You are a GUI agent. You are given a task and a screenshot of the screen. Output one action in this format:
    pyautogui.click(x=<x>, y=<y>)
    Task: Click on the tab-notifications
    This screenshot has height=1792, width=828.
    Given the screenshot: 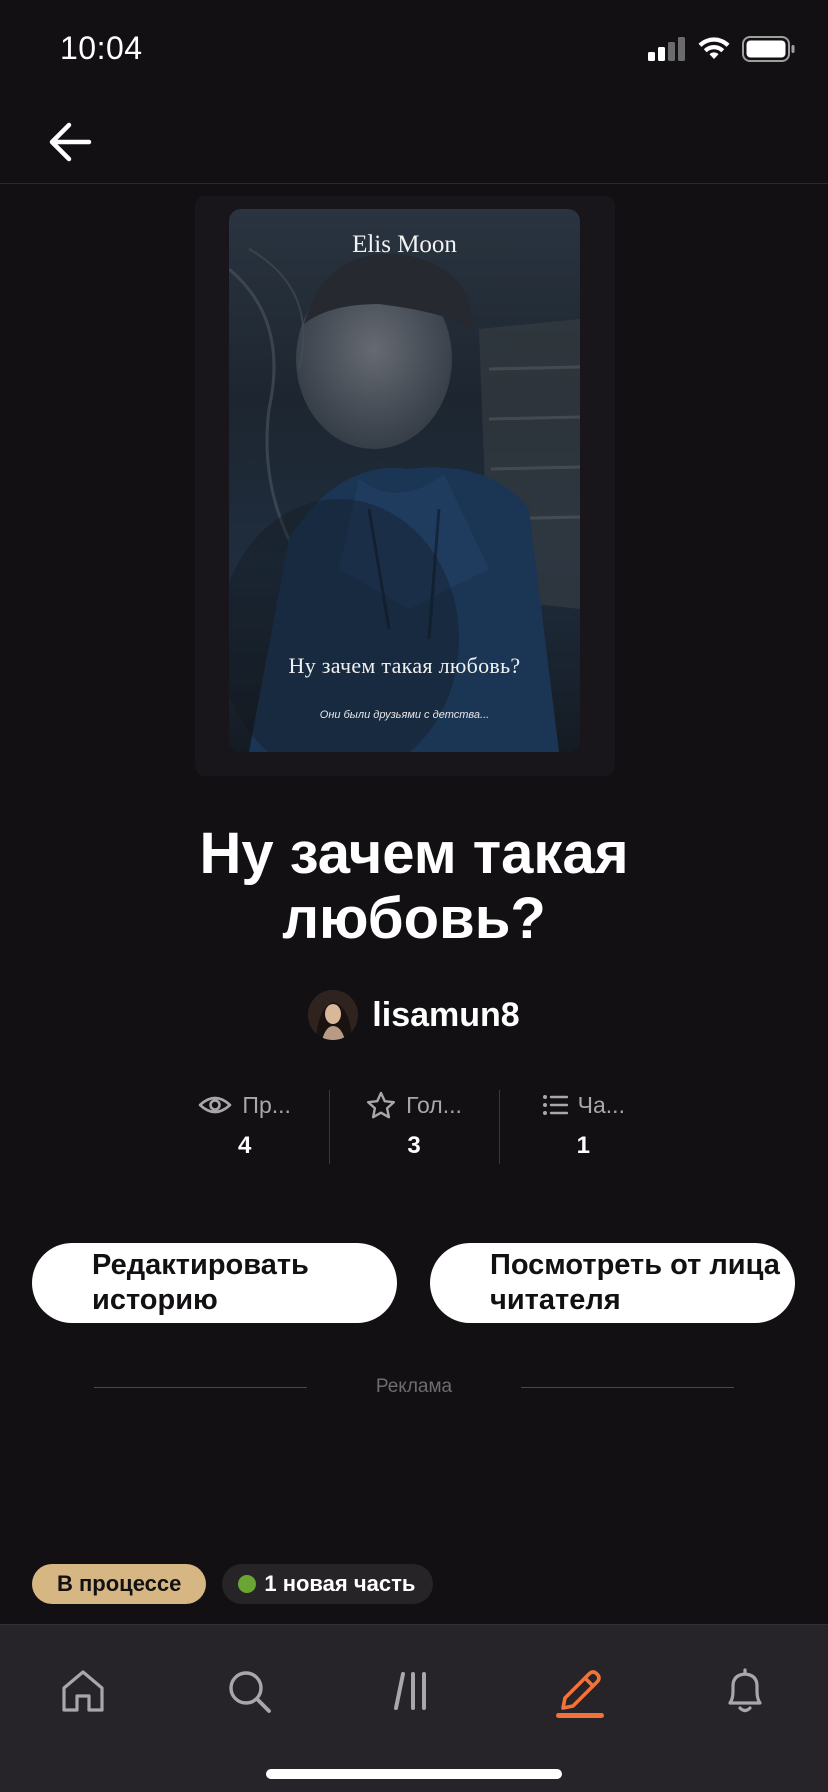 What is the action you would take?
    pyautogui.click(x=745, y=1691)
    